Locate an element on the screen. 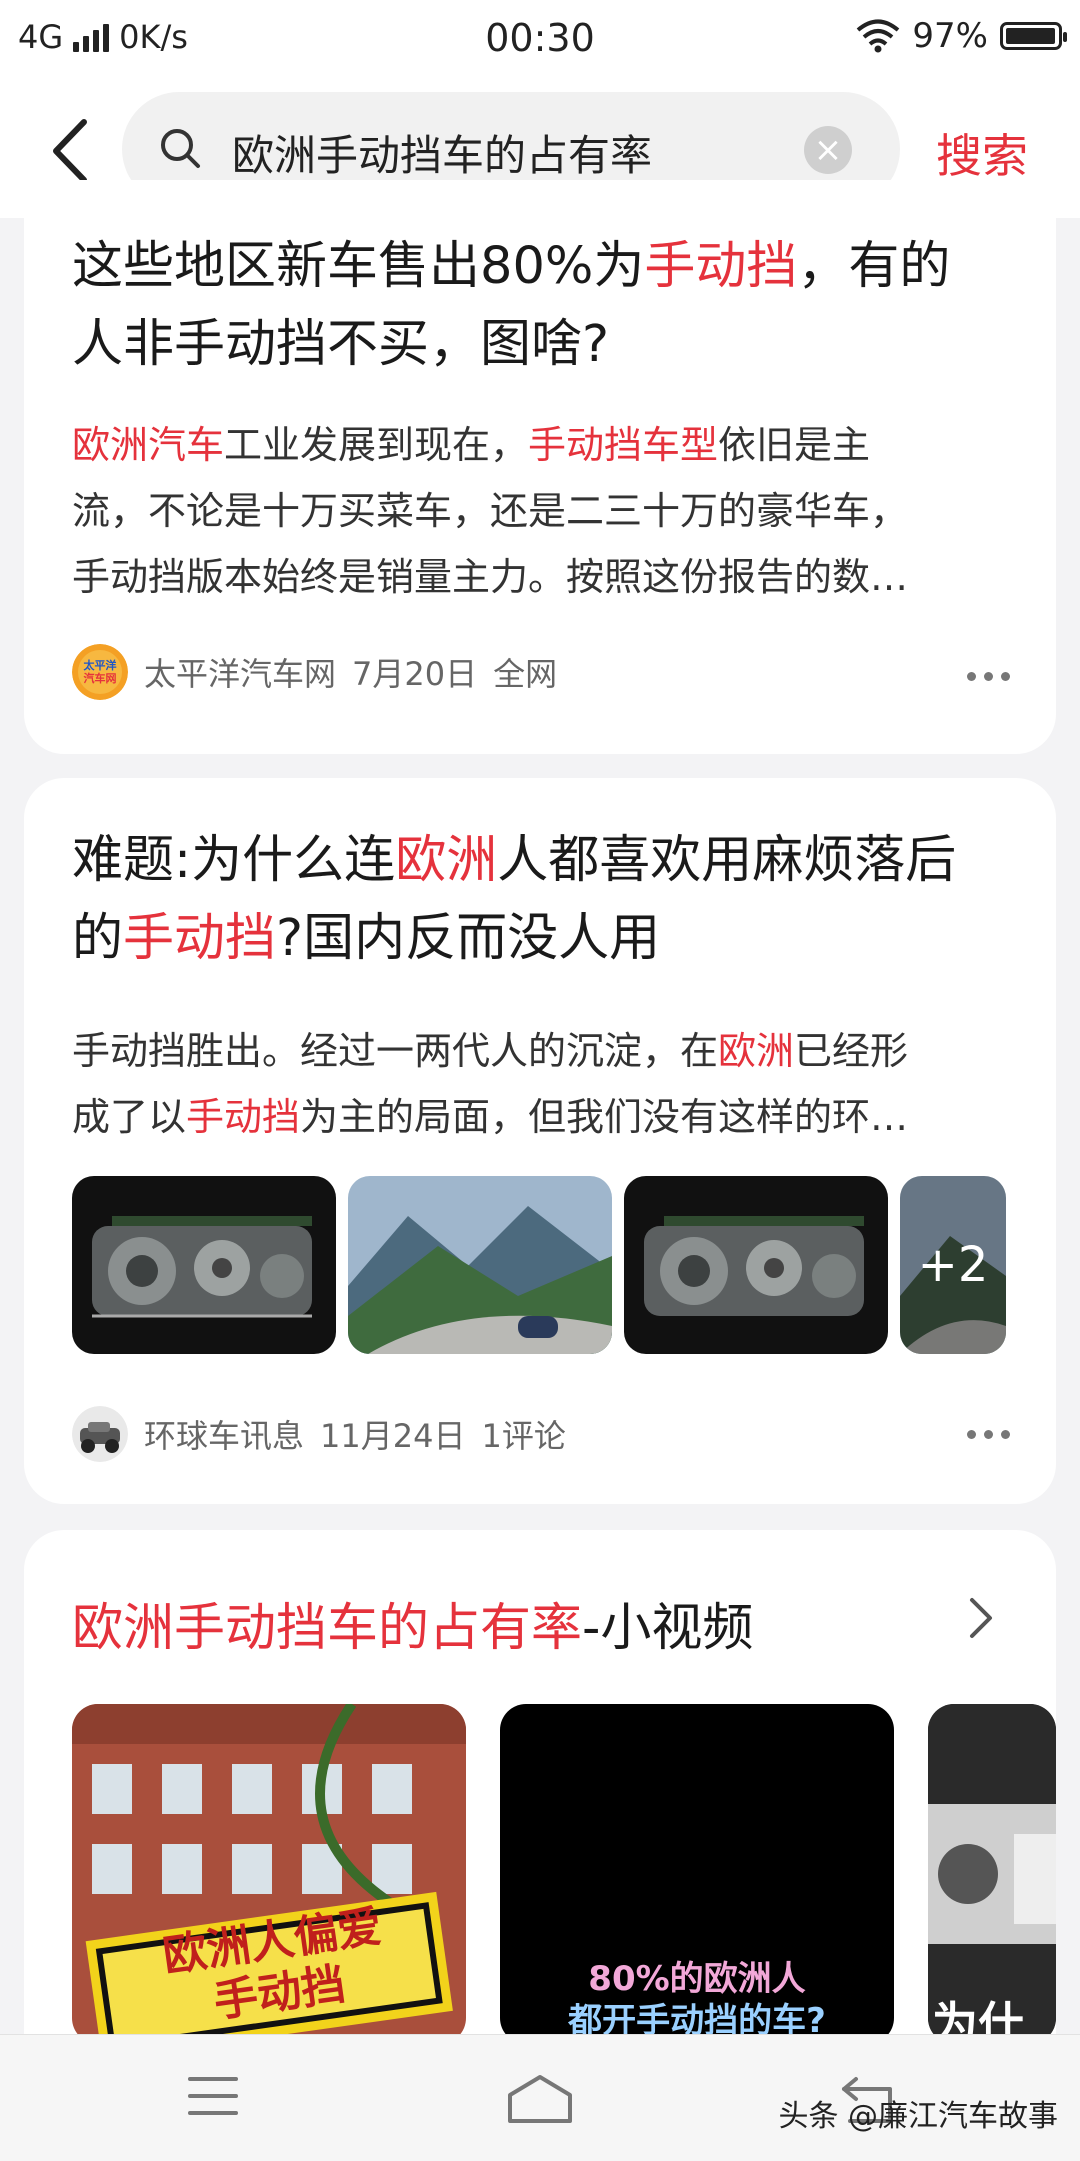  battery-level is located at coordinates (1030, 36).